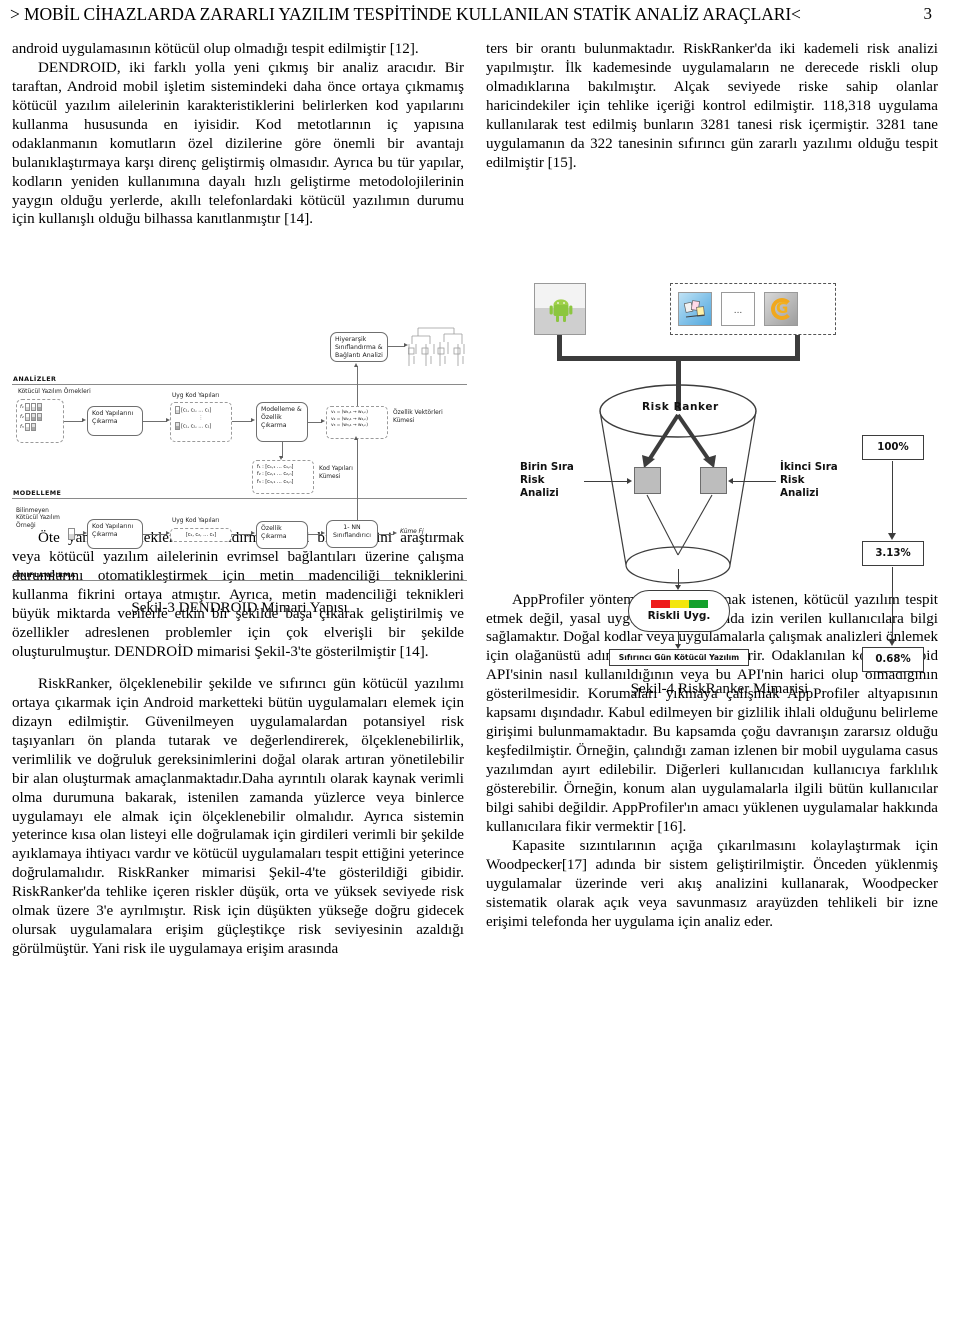  What do you see at coordinates (679, 657) in the screenshot?
I see `zero-day-malware-node: Sıfırıncı Gün Kötücül Yazılım` at bounding box center [679, 657].